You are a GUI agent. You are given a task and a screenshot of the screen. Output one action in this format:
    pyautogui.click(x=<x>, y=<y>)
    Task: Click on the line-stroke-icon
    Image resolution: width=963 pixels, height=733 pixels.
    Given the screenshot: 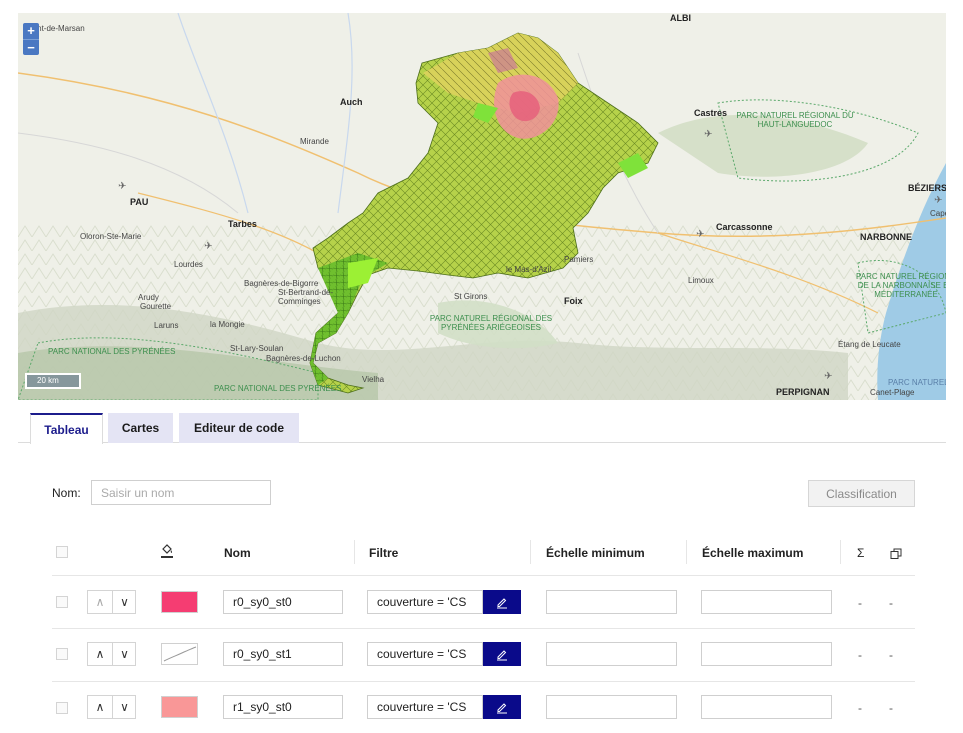 What is the action you would take?
    pyautogui.click(x=180, y=654)
    